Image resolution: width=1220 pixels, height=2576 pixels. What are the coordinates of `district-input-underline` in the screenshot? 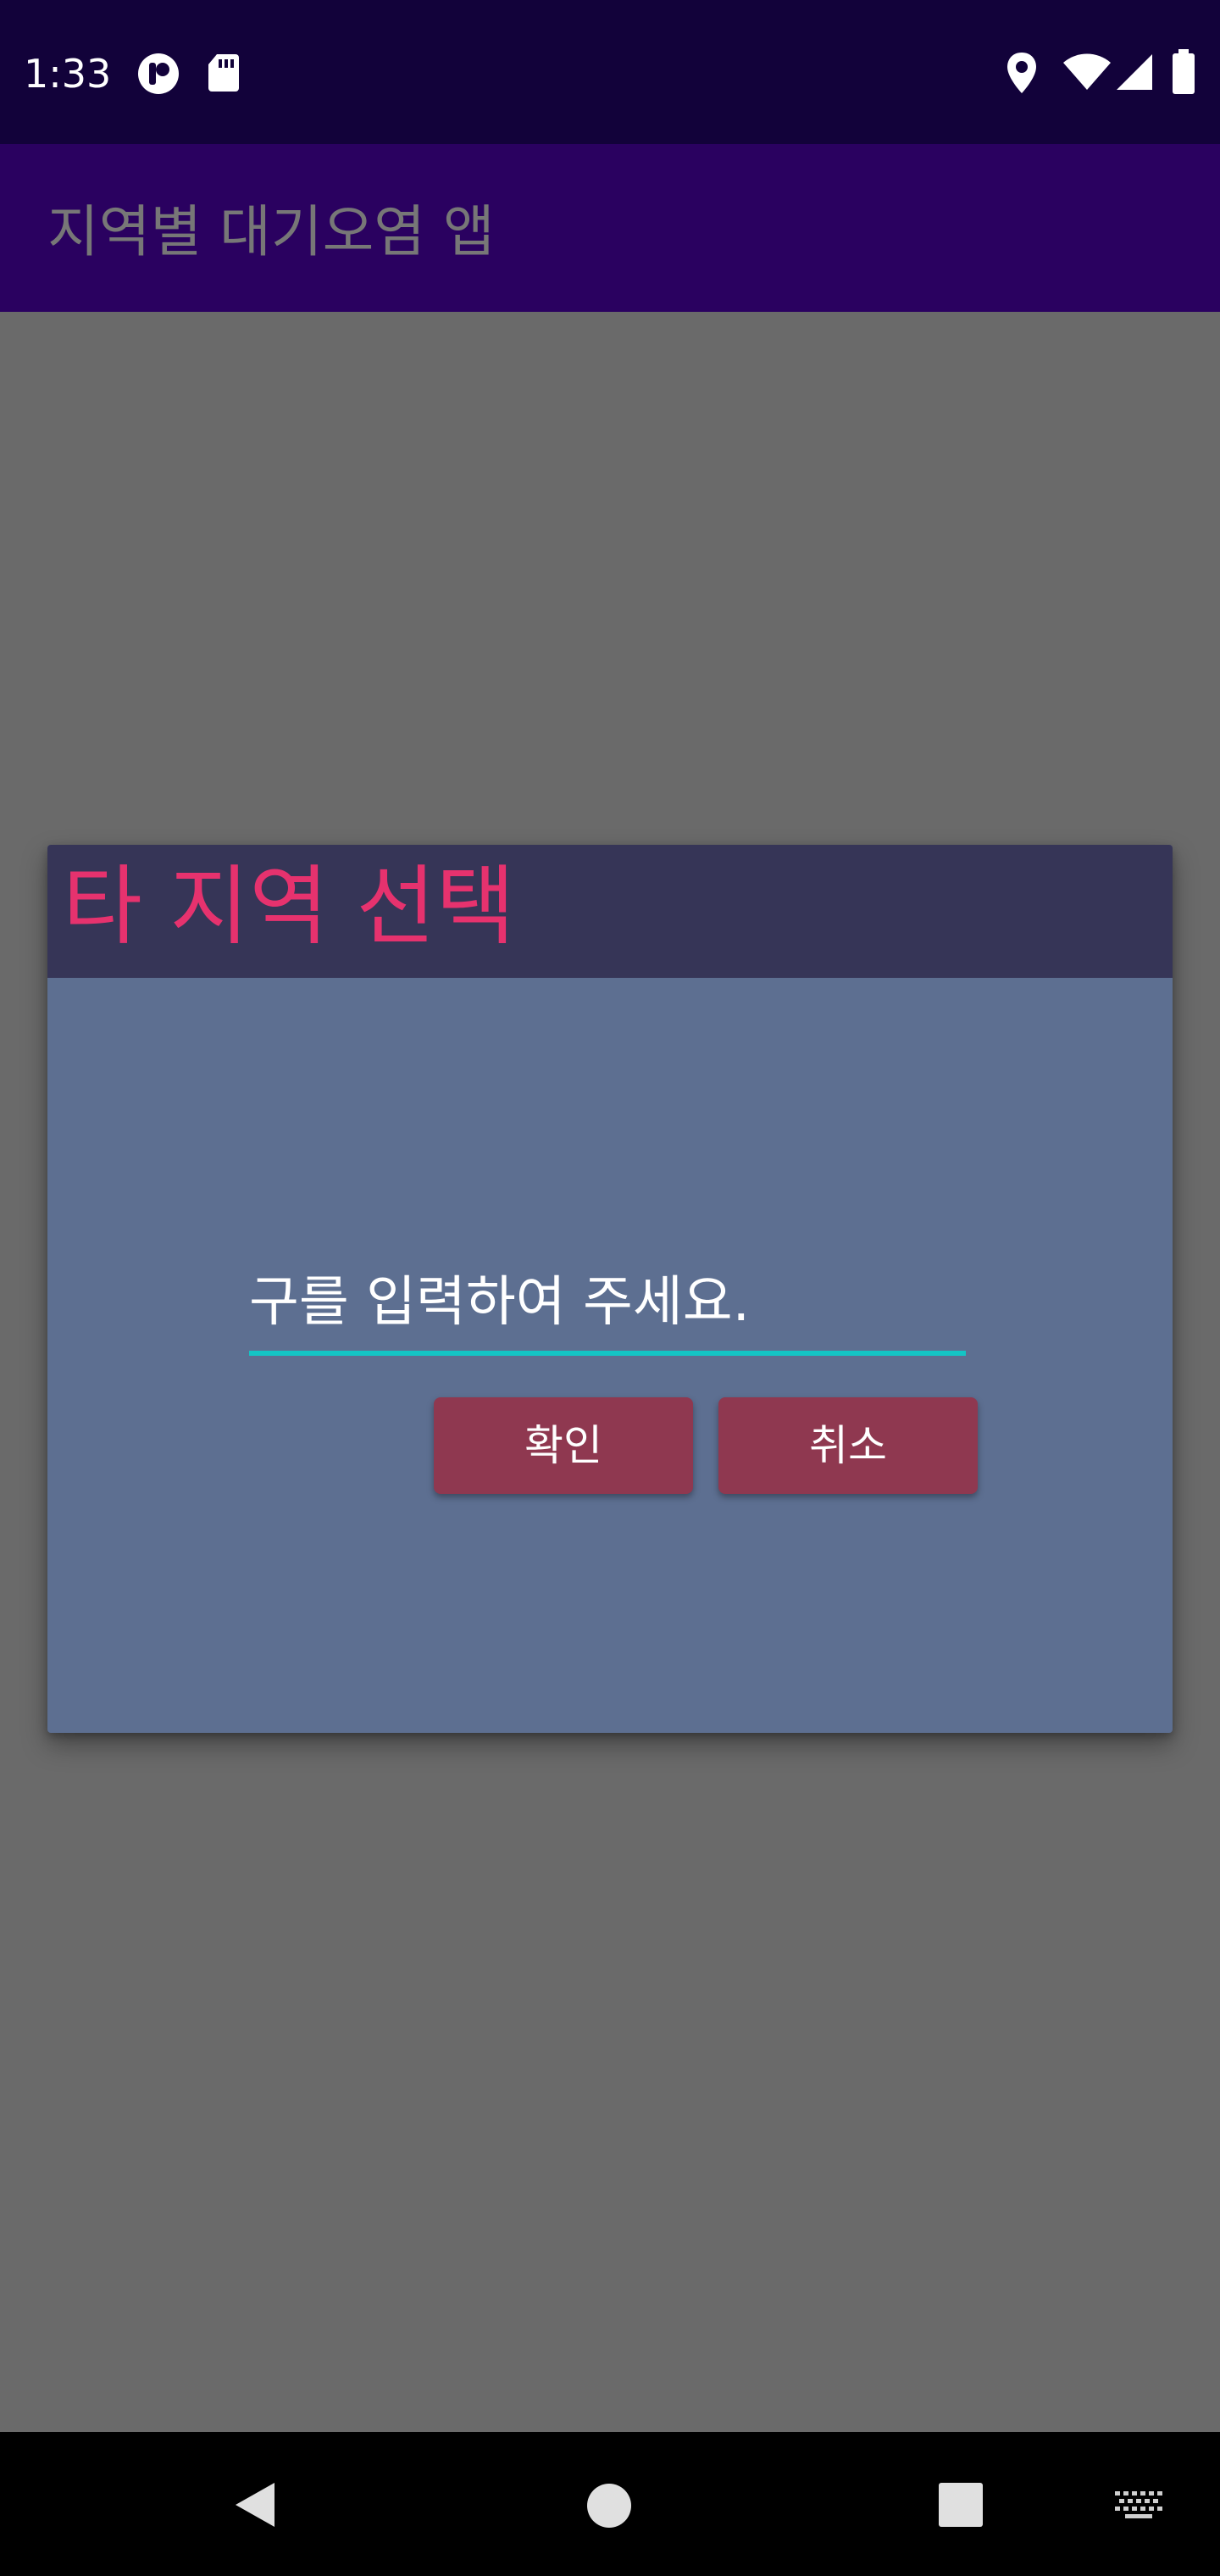 It's located at (607, 1353).